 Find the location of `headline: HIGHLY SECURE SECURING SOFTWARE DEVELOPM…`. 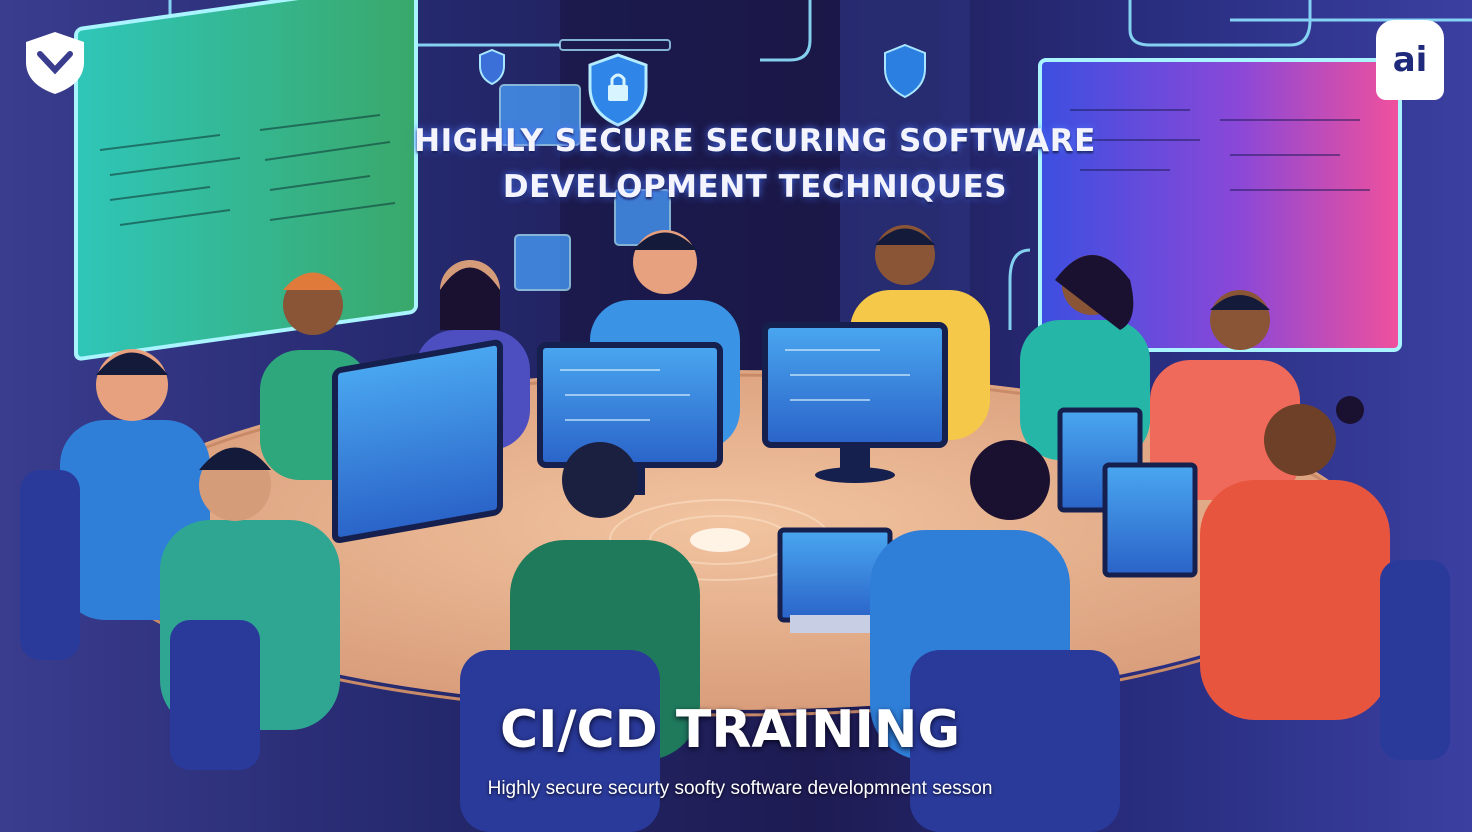

headline: HIGHLY SECURE SECURING SOFTWARE DEVELOPM… is located at coordinates (755, 164).